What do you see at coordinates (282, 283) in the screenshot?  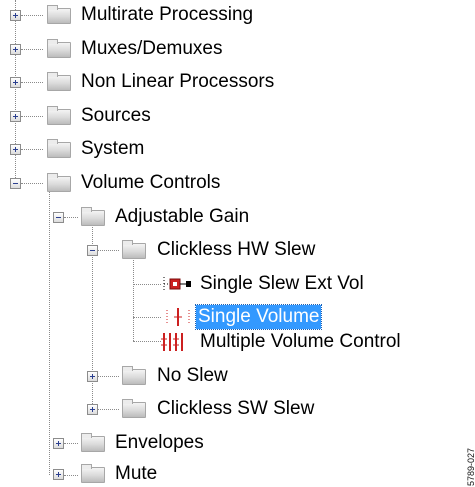 I see `tree-node-label: Single Slew Ext Vol` at bounding box center [282, 283].